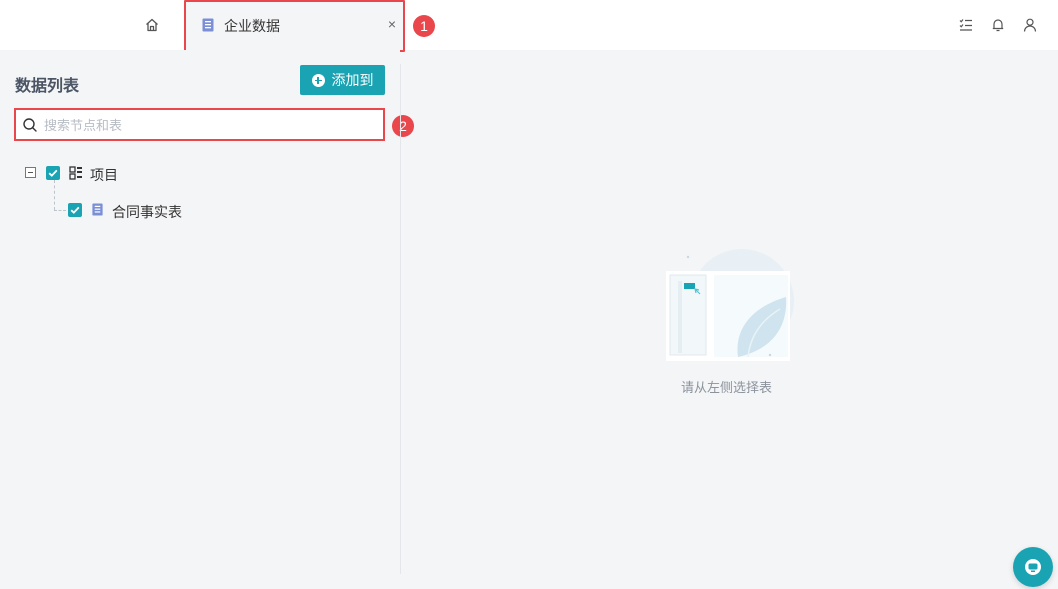  What do you see at coordinates (318, 80) in the screenshot?
I see `plus-circle-icon` at bounding box center [318, 80].